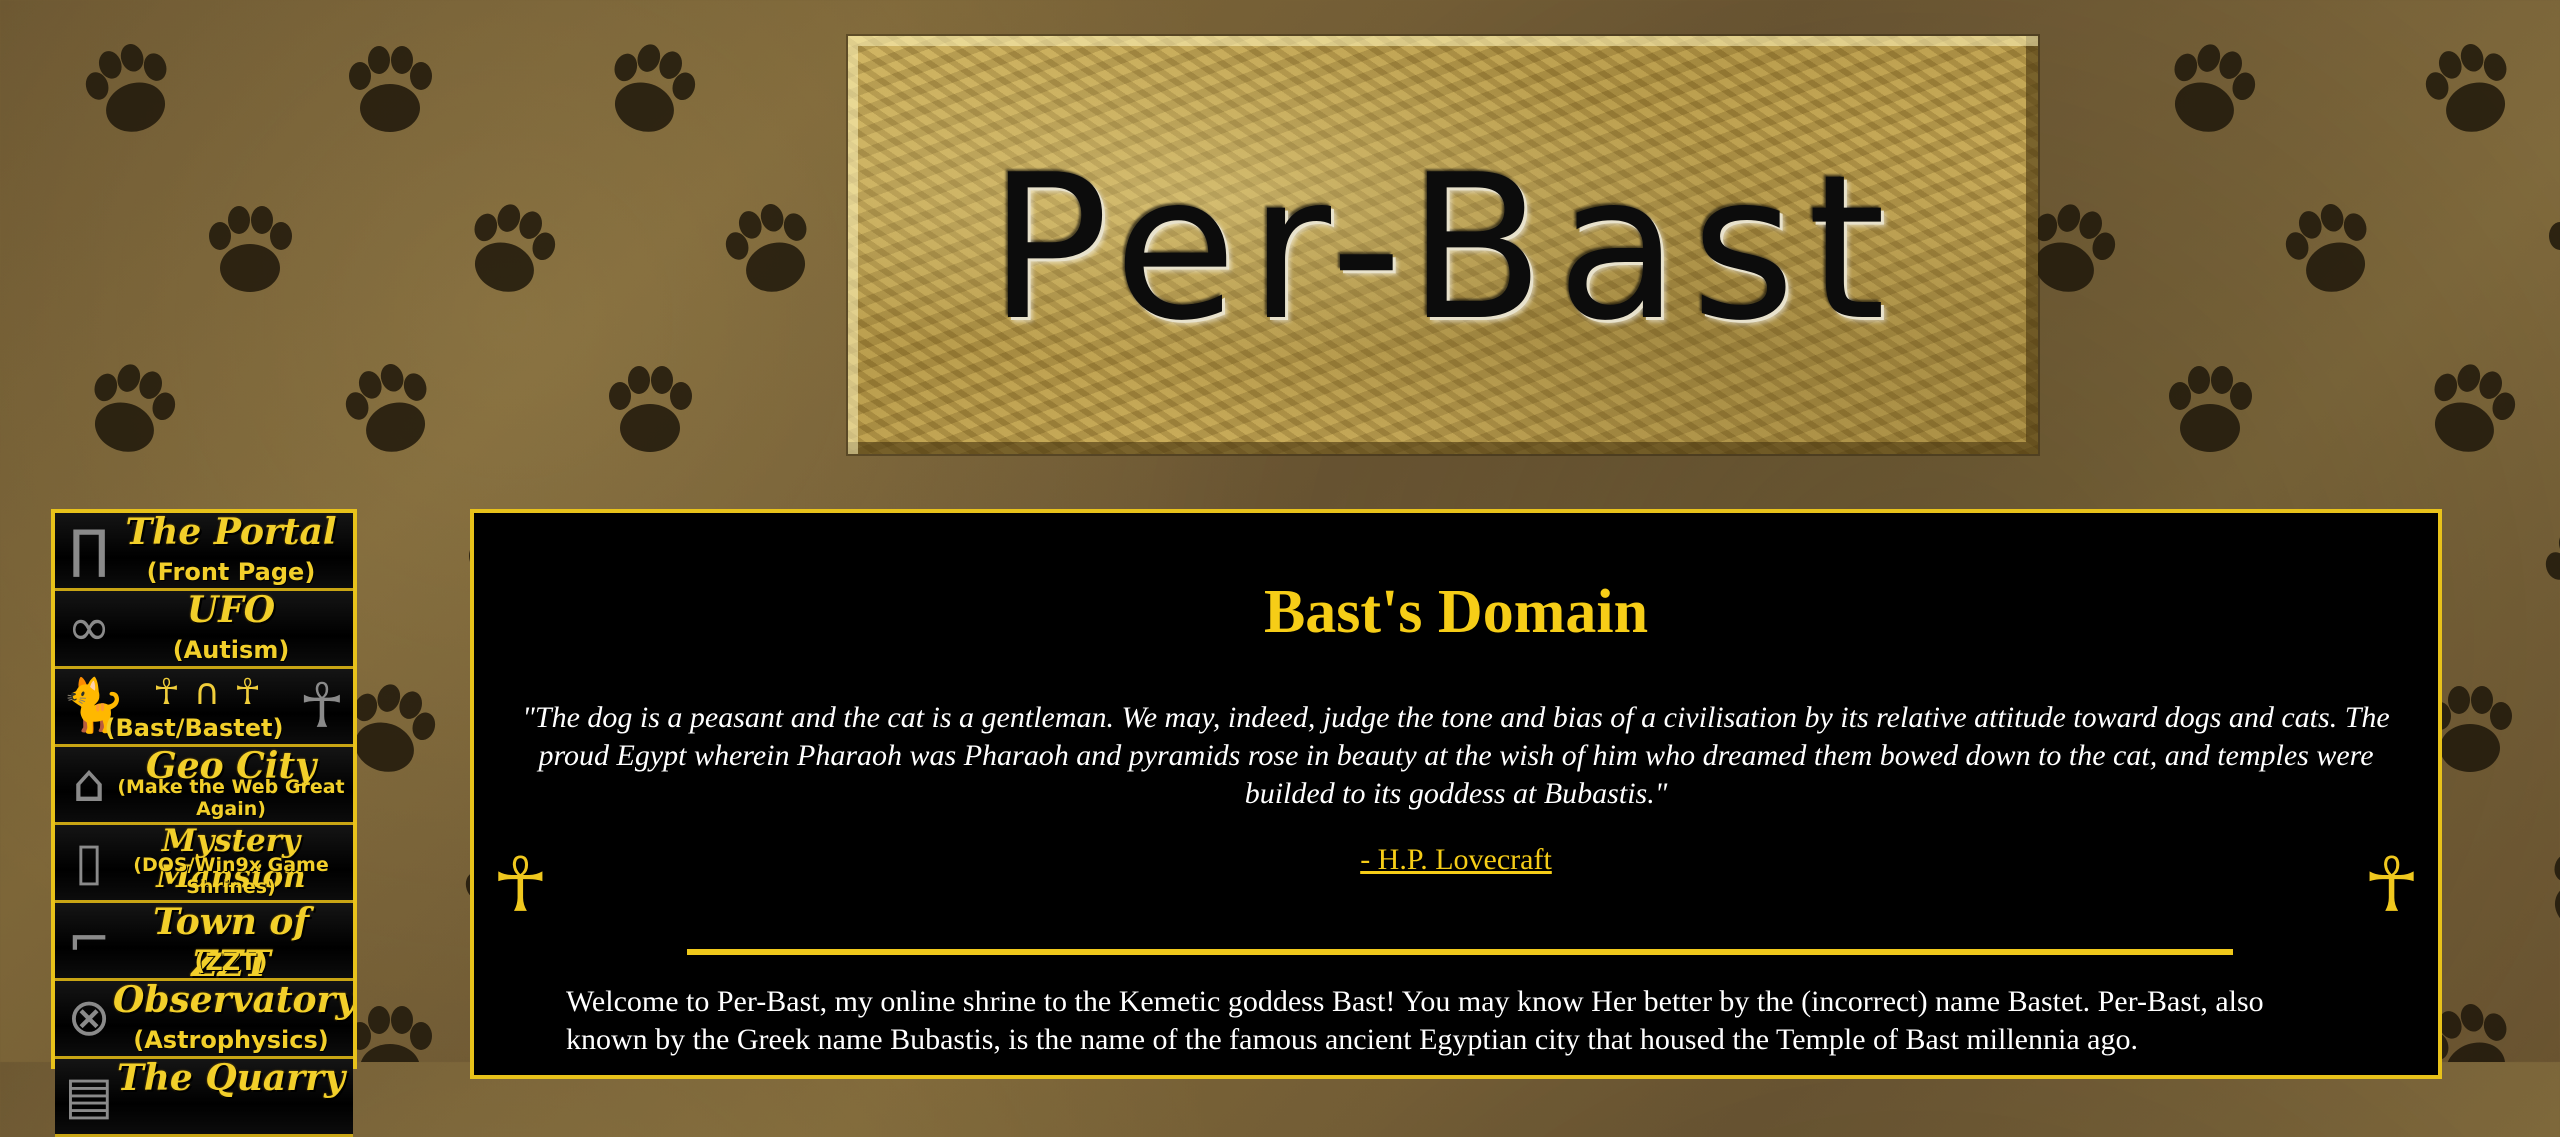  What do you see at coordinates (194, 728) in the screenshot?
I see `nav-item-subtitle: (Bast/Bastet)` at bounding box center [194, 728].